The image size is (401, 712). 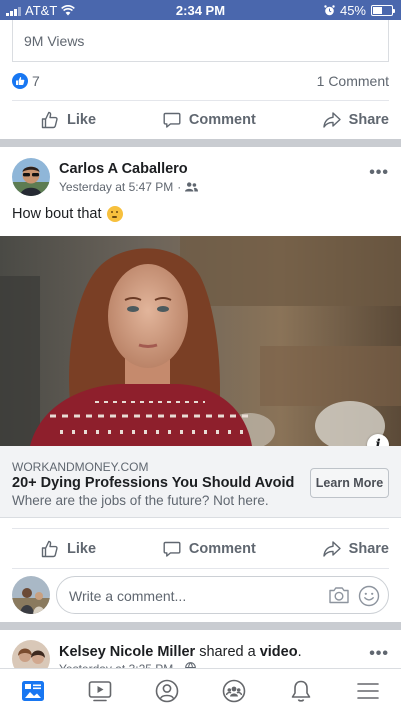 What do you see at coordinates (299, 652) in the screenshot?
I see `heading-period: .` at bounding box center [299, 652].